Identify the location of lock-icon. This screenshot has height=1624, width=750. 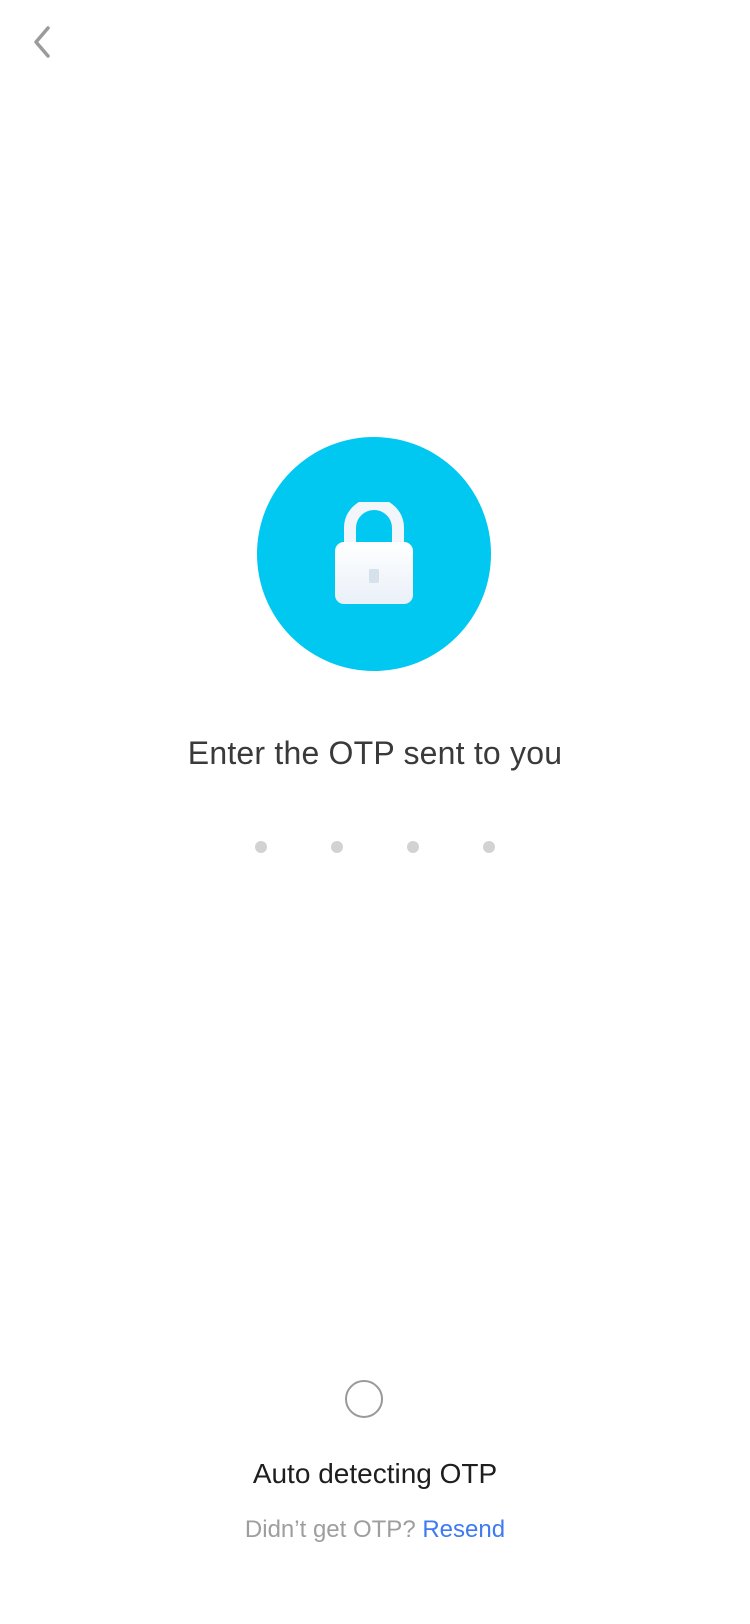
(374, 553).